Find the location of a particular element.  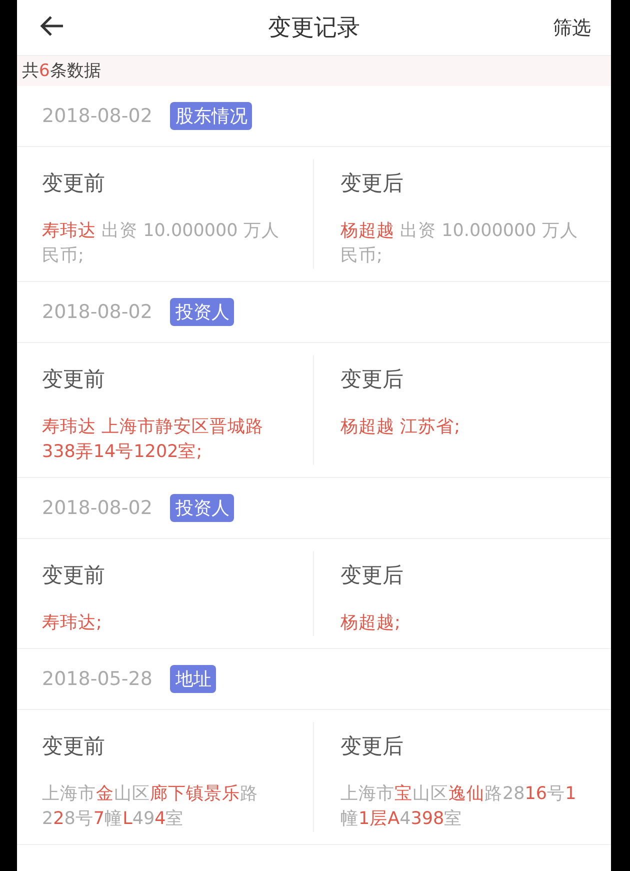

page-title: 变更记录 is located at coordinates (314, 28).